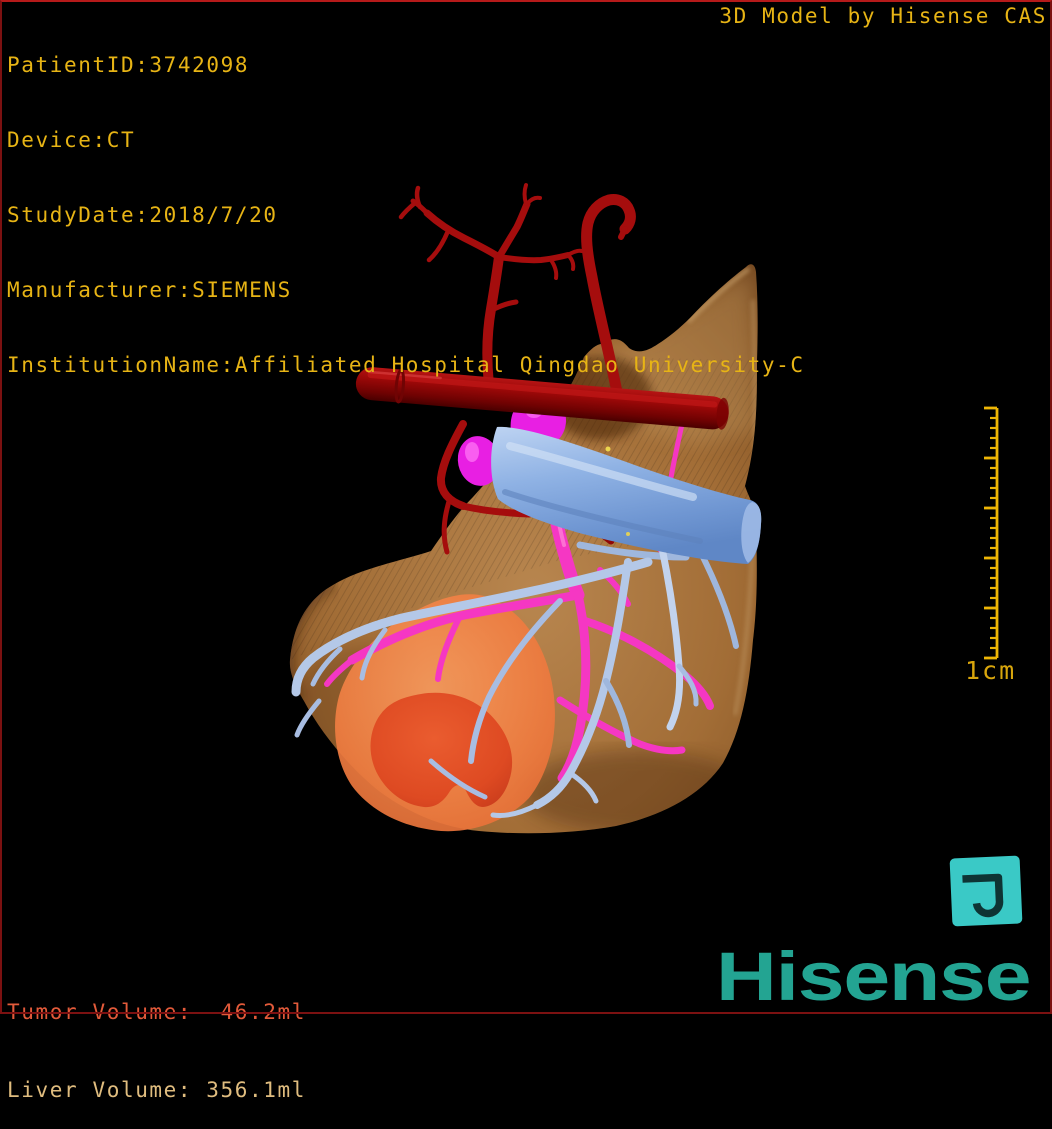  I want to click on liver-volume-label: Liver Volume:, so click(100, 1090).